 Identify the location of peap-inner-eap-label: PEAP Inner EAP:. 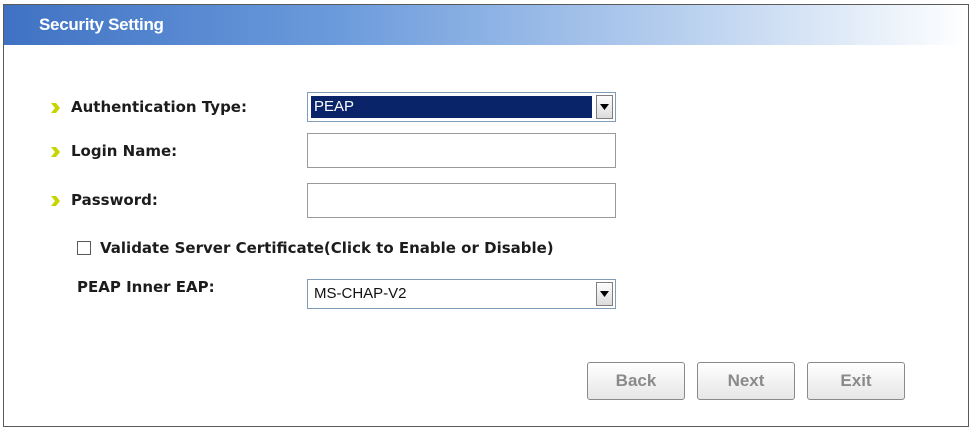
(146, 287).